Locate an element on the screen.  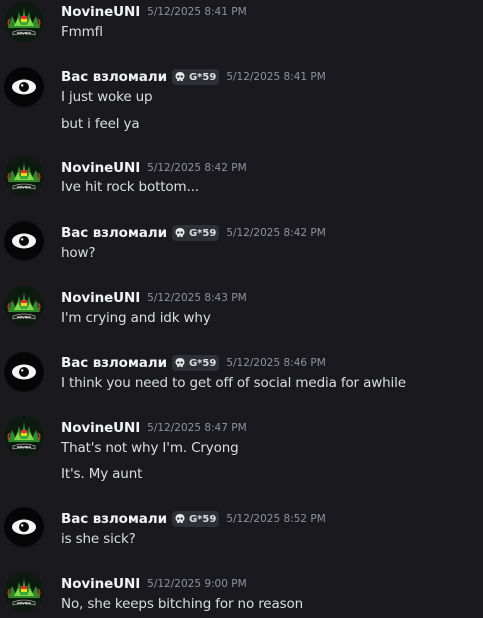
message-text: I just woke up is located at coordinates (107, 97).